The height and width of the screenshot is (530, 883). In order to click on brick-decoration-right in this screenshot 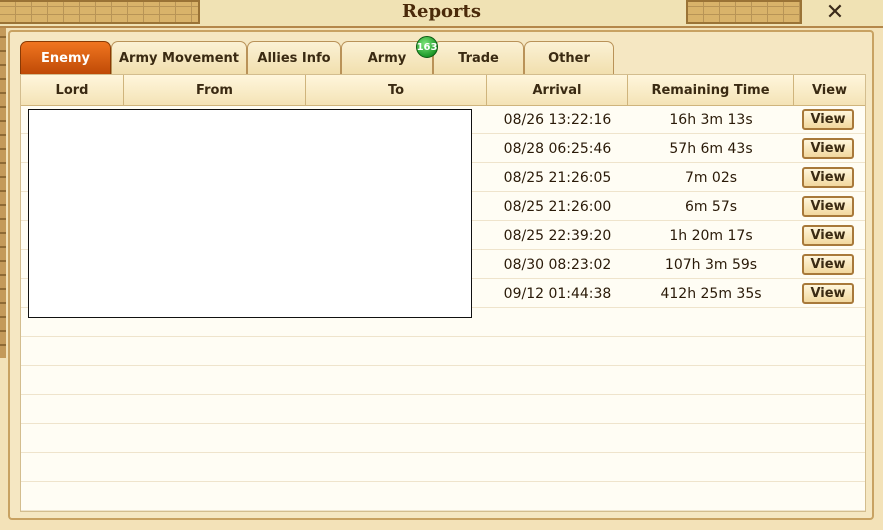, I will do `click(744, 12)`.